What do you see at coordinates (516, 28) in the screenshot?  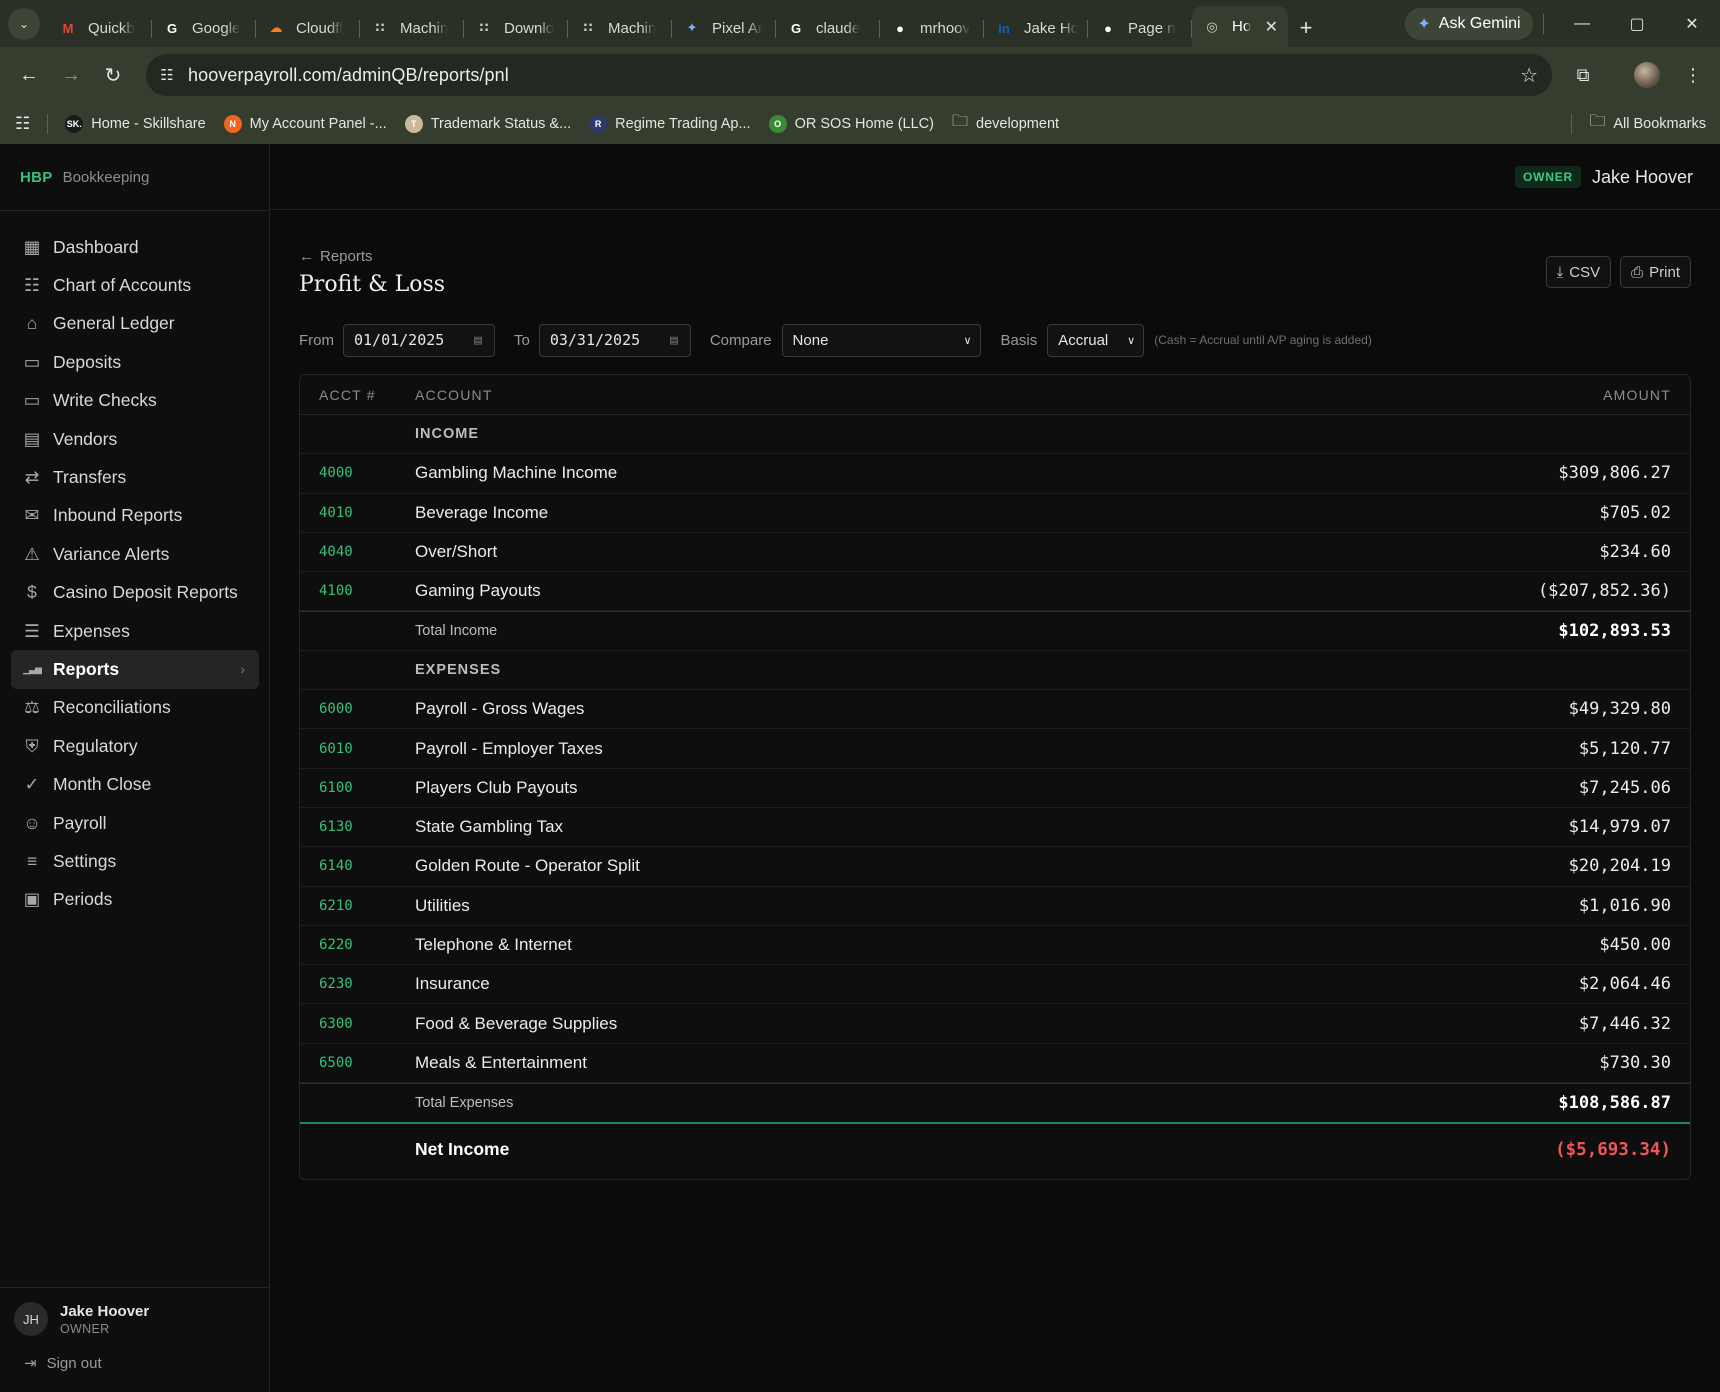 I see `browser-tab: ∷ Downlo` at bounding box center [516, 28].